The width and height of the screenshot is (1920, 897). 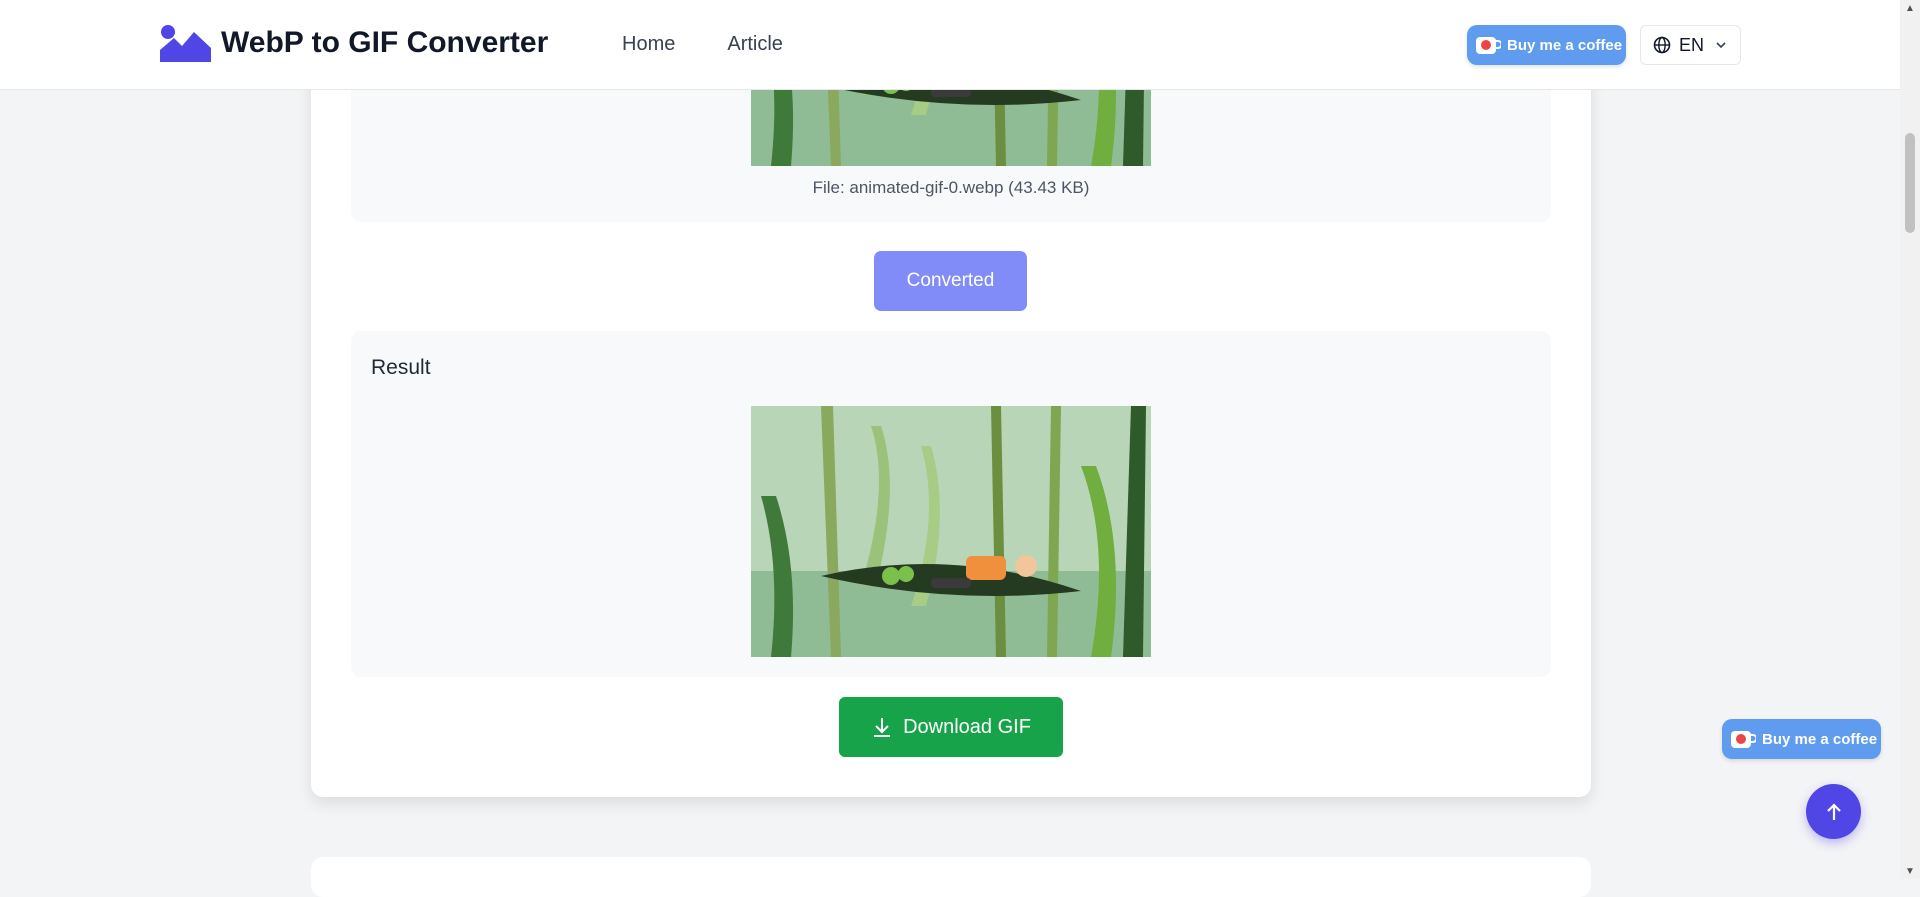 What do you see at coordinates (1565, 45) in the screenshot?
I see `buy-coffee-label: Buy me a coffee` at bounding box center [1565, 45].